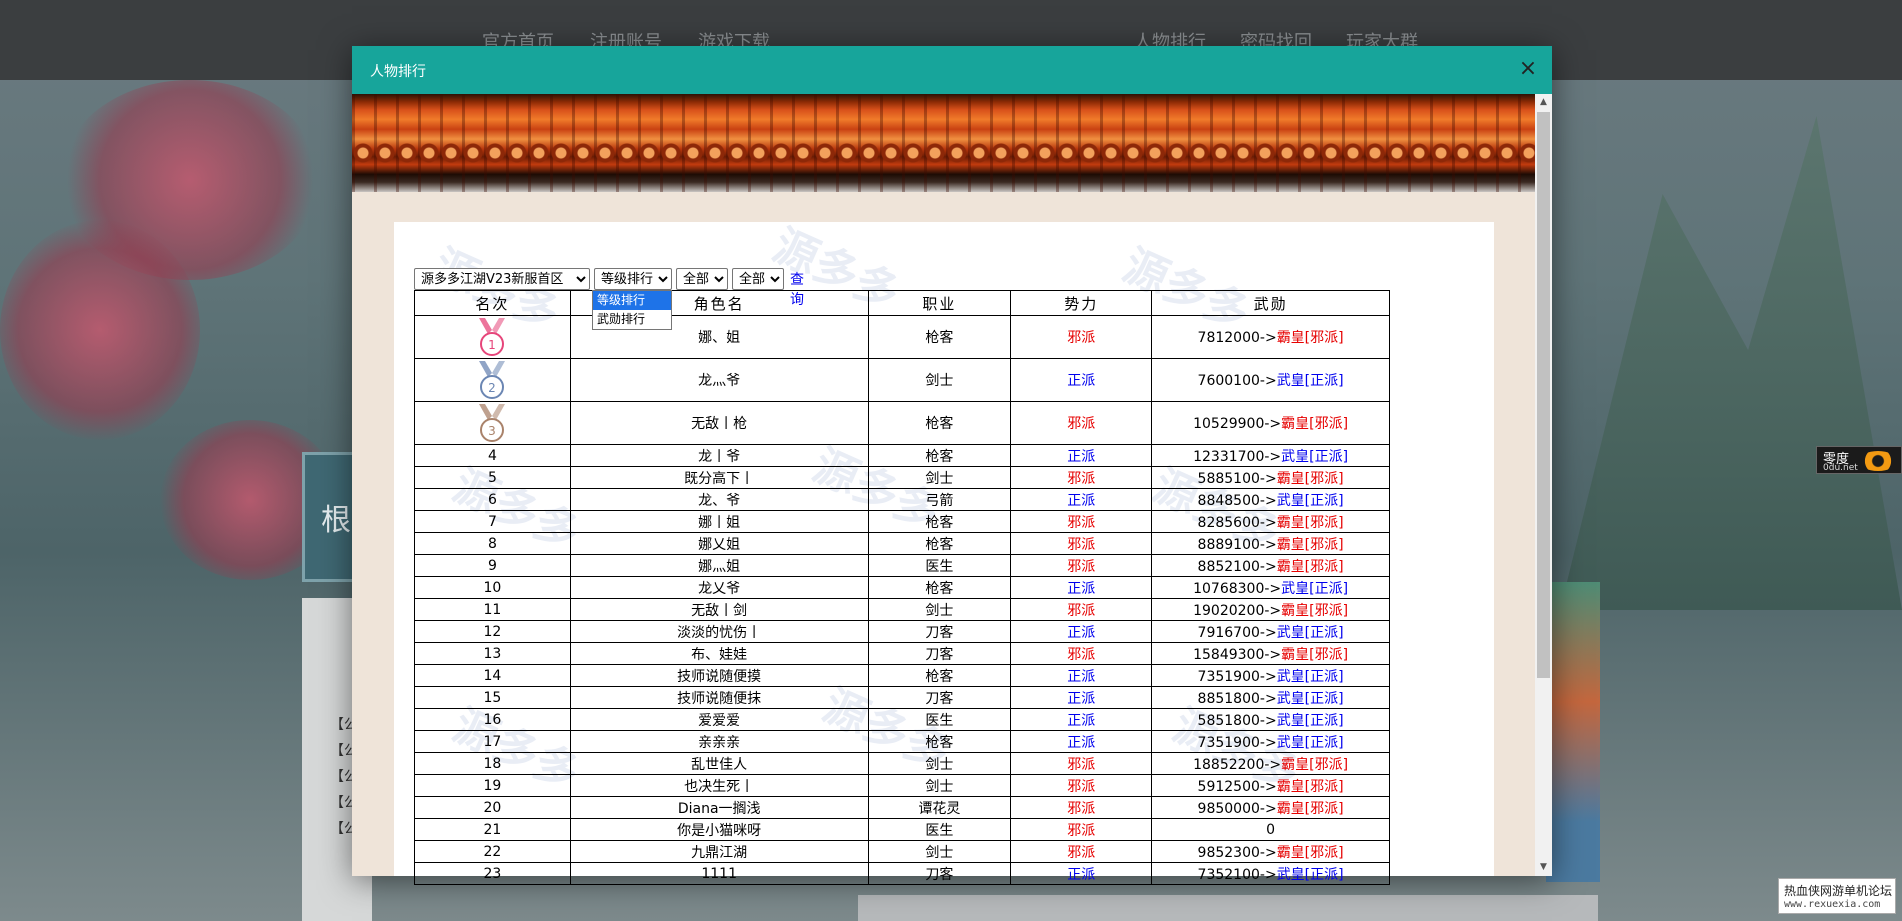 This screenshot has height=921, width=1902. What do you see at coordinates (902, 303) in the screenshot?
I see `table-header-row: 名次 角色名 职业 势力 武勋` at bounding box center [902, 303].